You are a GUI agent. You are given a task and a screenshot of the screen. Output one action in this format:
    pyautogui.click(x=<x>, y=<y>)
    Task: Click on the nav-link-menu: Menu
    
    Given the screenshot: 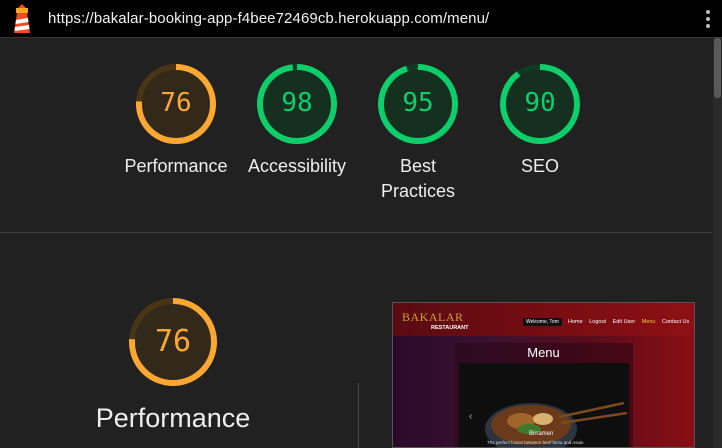 What is the action you would take?
    pyautogui.click(x=648, y=322)
    